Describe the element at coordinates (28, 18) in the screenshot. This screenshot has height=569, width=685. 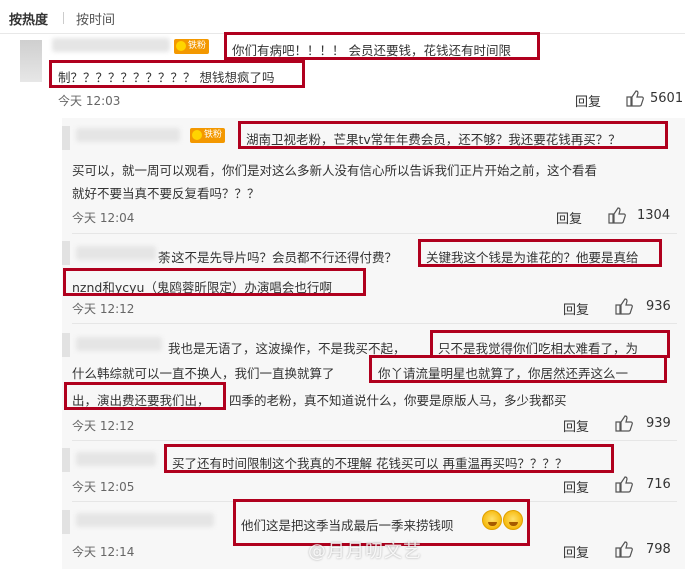
I see `tab-sort-by-hot: 按热度` at that location.